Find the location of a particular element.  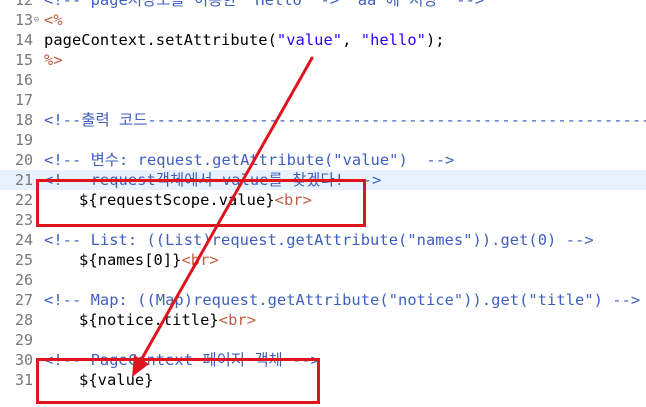

code-token: ${notice.title} is located at coordinates (149, 320).